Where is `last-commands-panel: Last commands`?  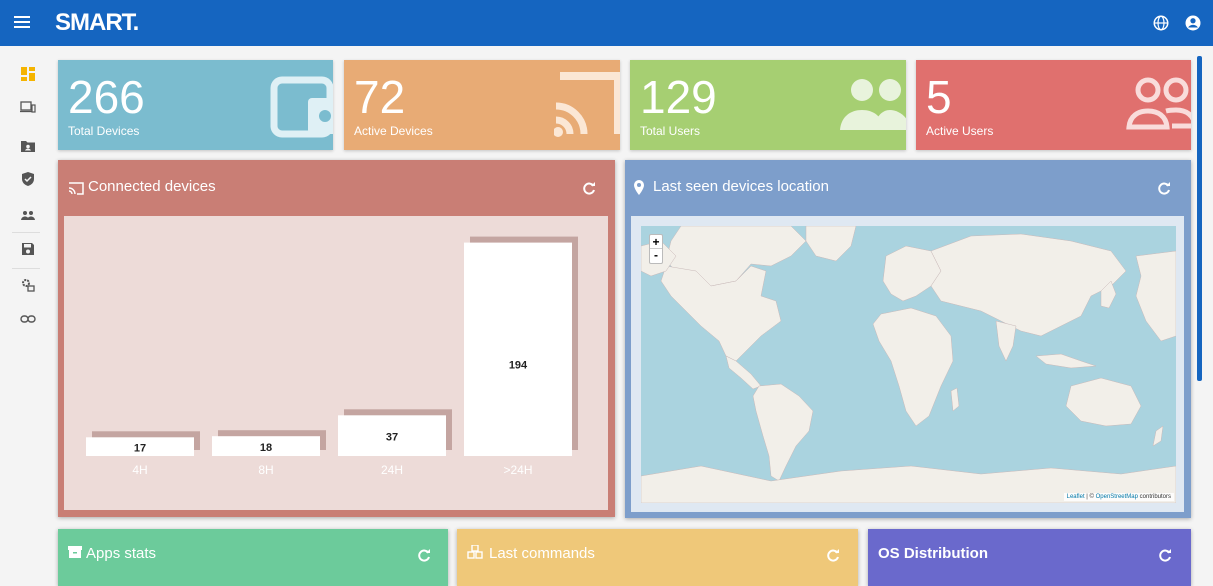
last-commands-panel: Last commands is located at coordinates (657, 557).